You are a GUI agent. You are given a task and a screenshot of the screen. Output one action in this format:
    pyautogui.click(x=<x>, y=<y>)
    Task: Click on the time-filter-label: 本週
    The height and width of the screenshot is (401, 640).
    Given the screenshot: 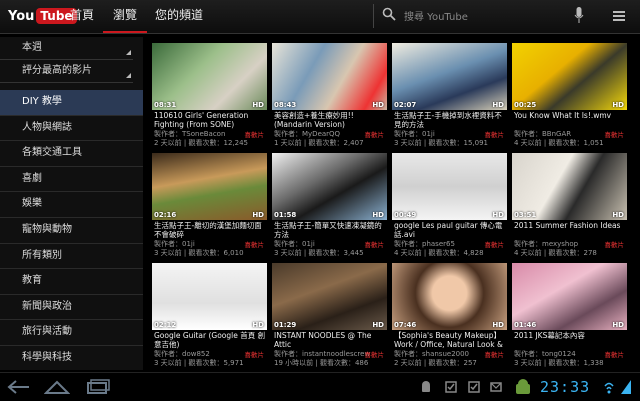 What is the action you would take?
    pyautogui.click(x=32, y=47)
    